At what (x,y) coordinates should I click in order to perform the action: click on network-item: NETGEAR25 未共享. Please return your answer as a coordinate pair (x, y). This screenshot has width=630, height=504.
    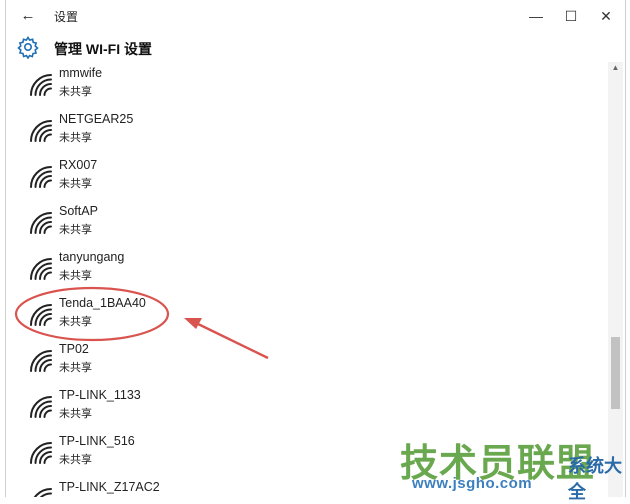
    Looking at the image, I should click on (306, 131).